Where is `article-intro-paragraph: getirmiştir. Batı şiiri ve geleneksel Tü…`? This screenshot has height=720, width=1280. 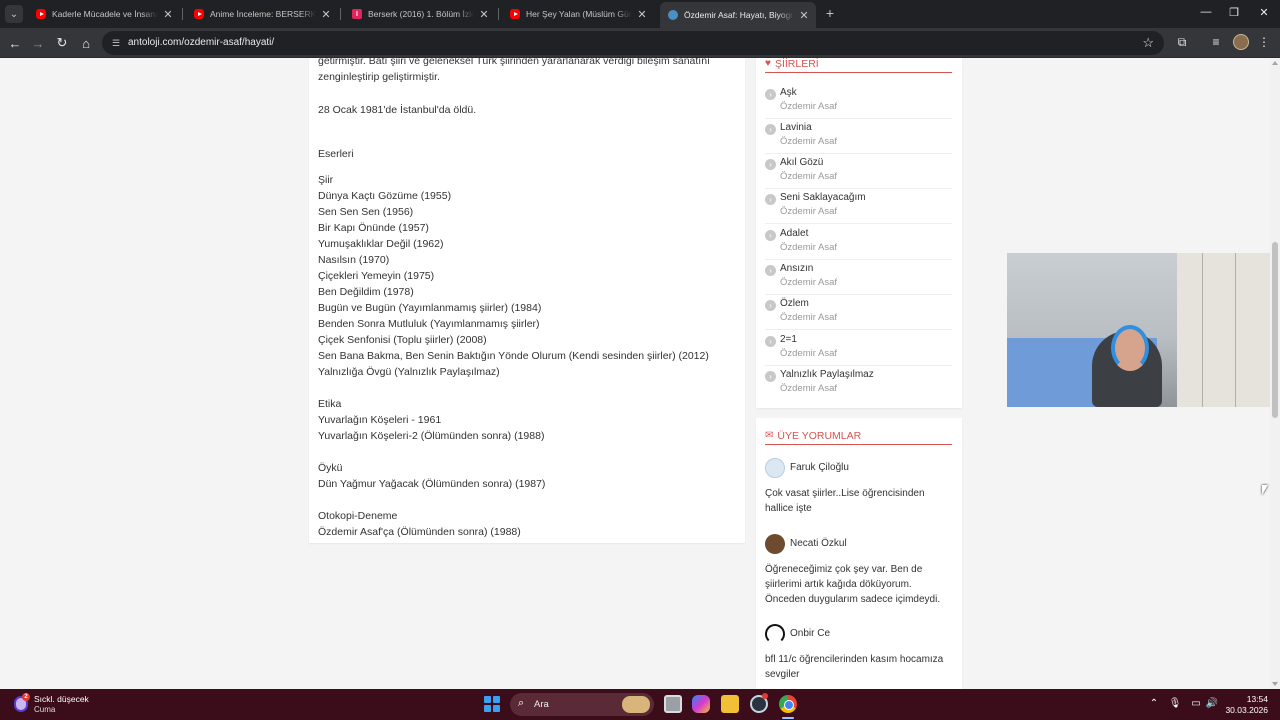 article-intro-paragraph: getirmiştir. Batı şiiri ve geleneksel Tü… is located at coordinates (514, 70).